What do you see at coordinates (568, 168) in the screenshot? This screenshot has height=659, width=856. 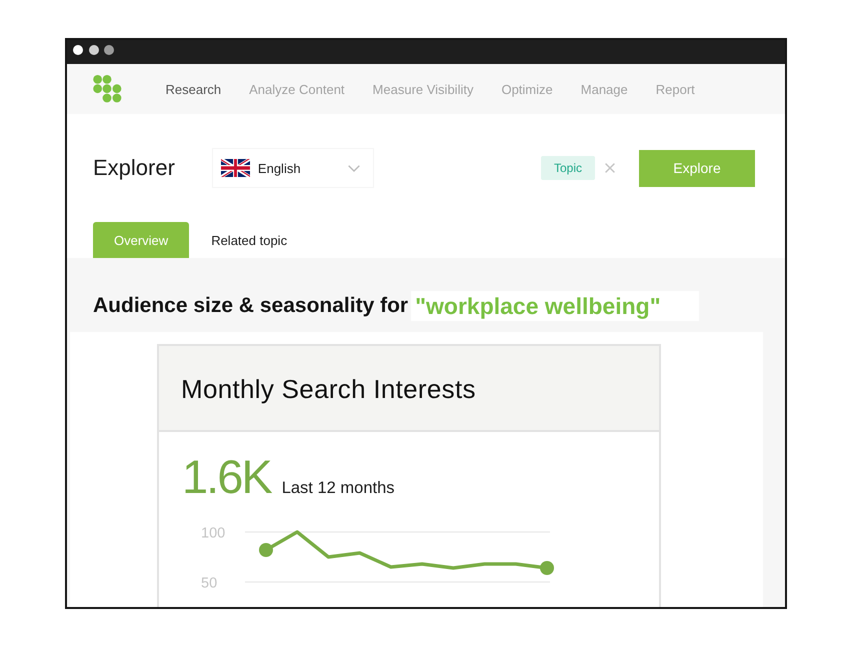 I see `topic-tag: Topic` at bounding box center [568, 168].